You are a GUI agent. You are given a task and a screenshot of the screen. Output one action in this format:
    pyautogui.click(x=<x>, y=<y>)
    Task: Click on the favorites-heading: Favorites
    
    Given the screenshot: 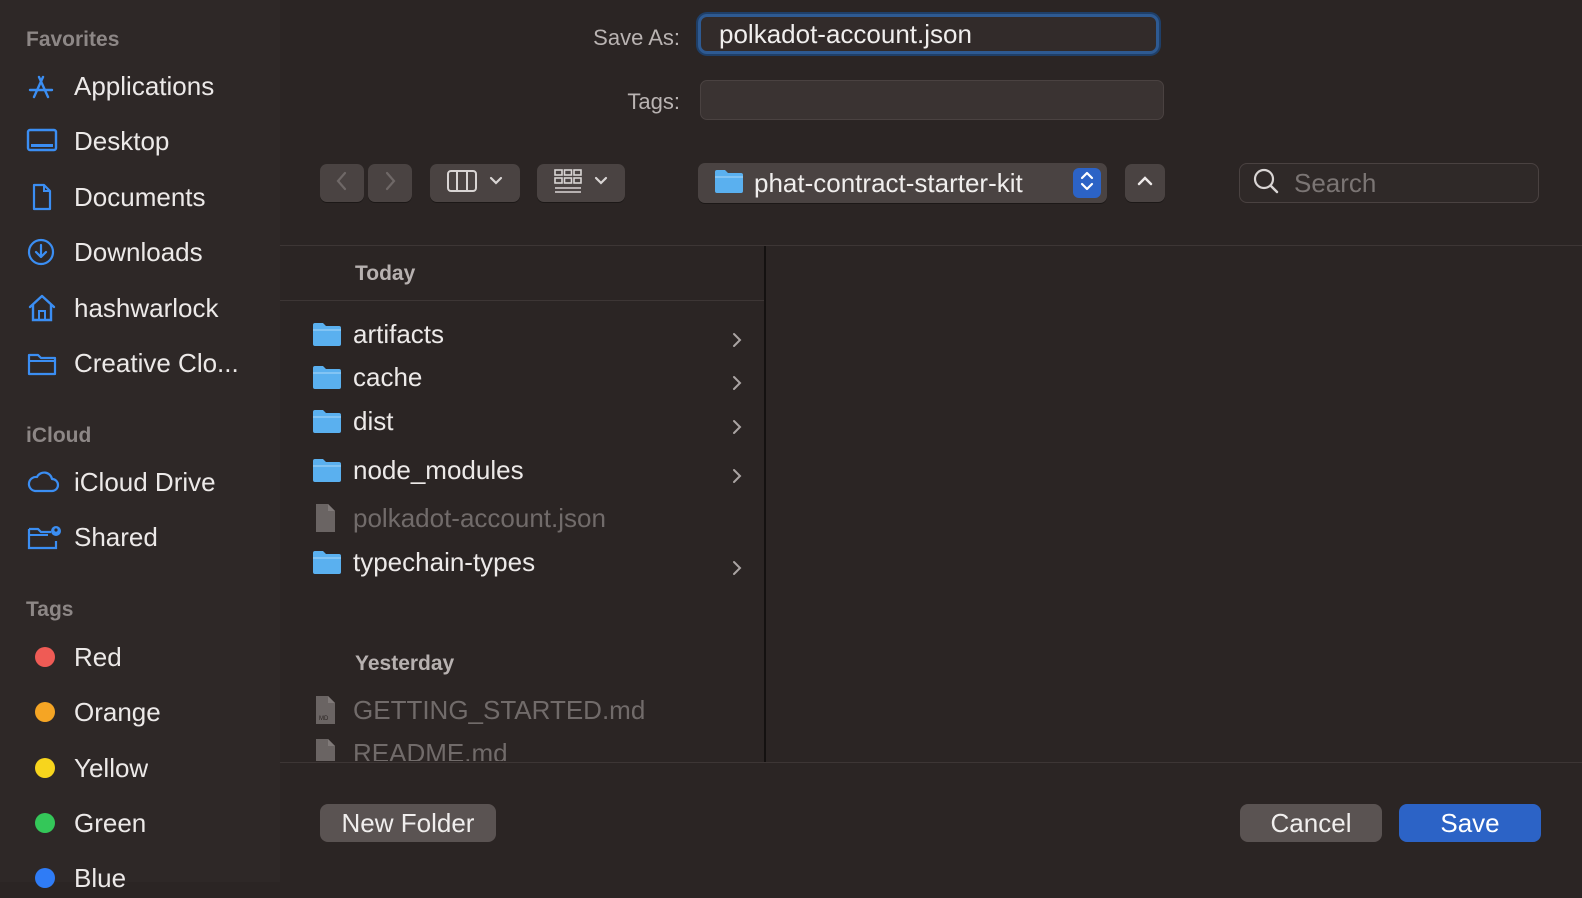 What is the action you would take?
    pyautogui.click(x=73, y=39)
    